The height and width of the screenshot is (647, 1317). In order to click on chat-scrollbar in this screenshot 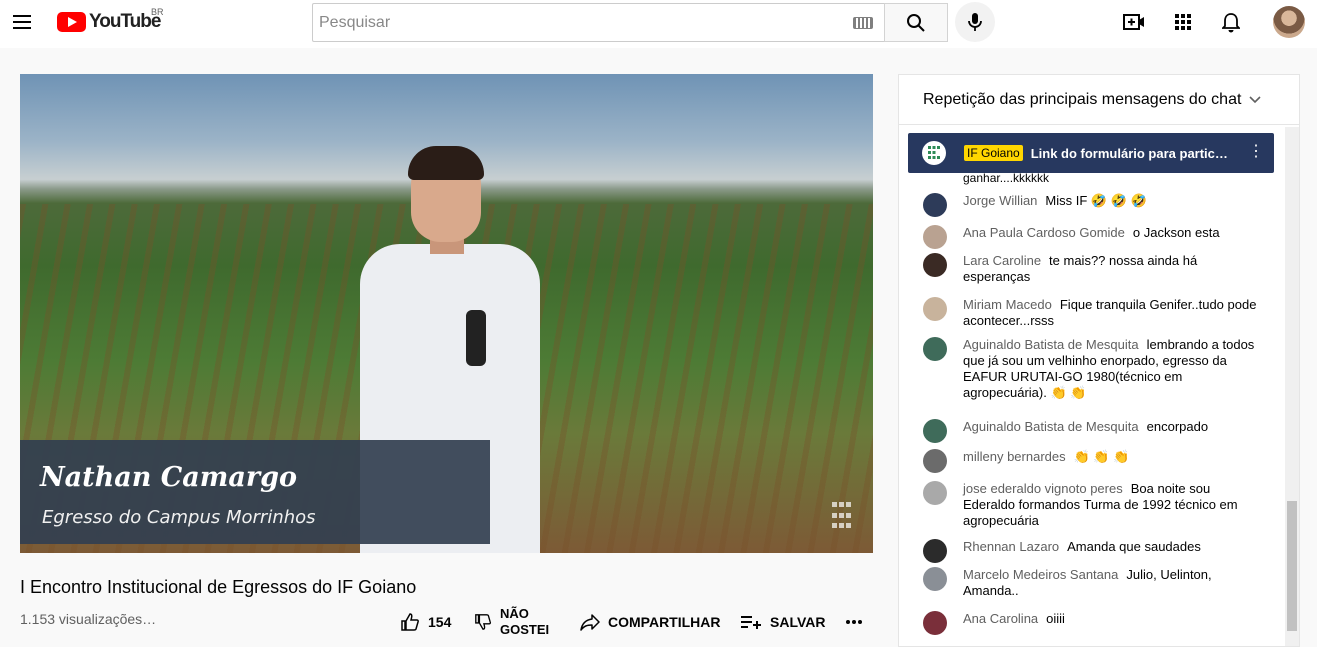, I will do `click(1292, 386)`.